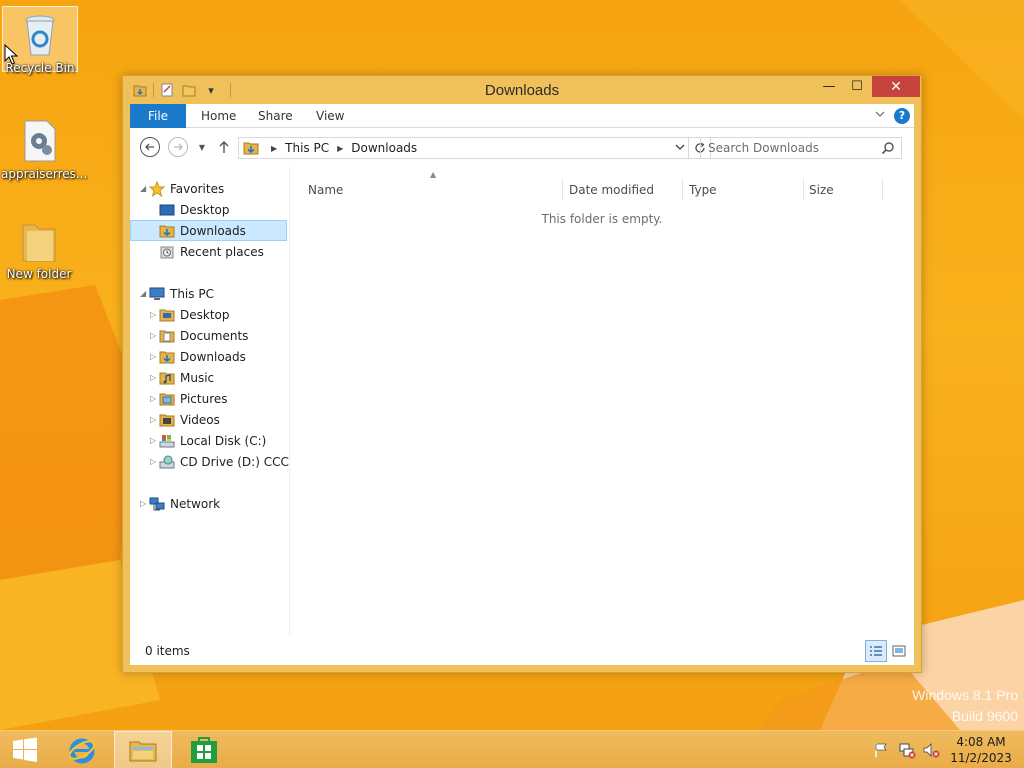 This screenshot has width=1024, height=768. I want to click on tree-label: Desktop, so click(205, 209).